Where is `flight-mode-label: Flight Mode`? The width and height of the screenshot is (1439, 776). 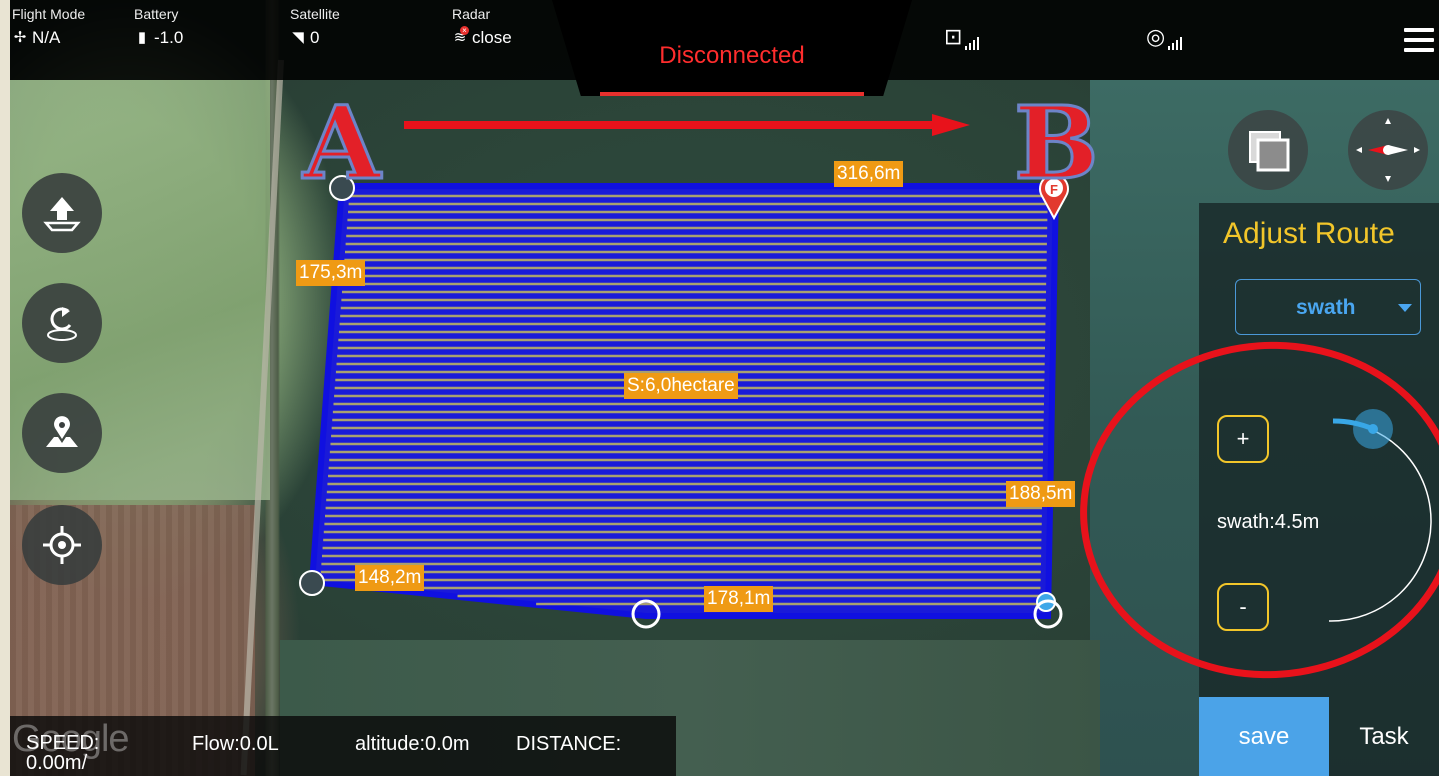
flight-mode-label: Flight Mode is located at coordinates (49, 14).